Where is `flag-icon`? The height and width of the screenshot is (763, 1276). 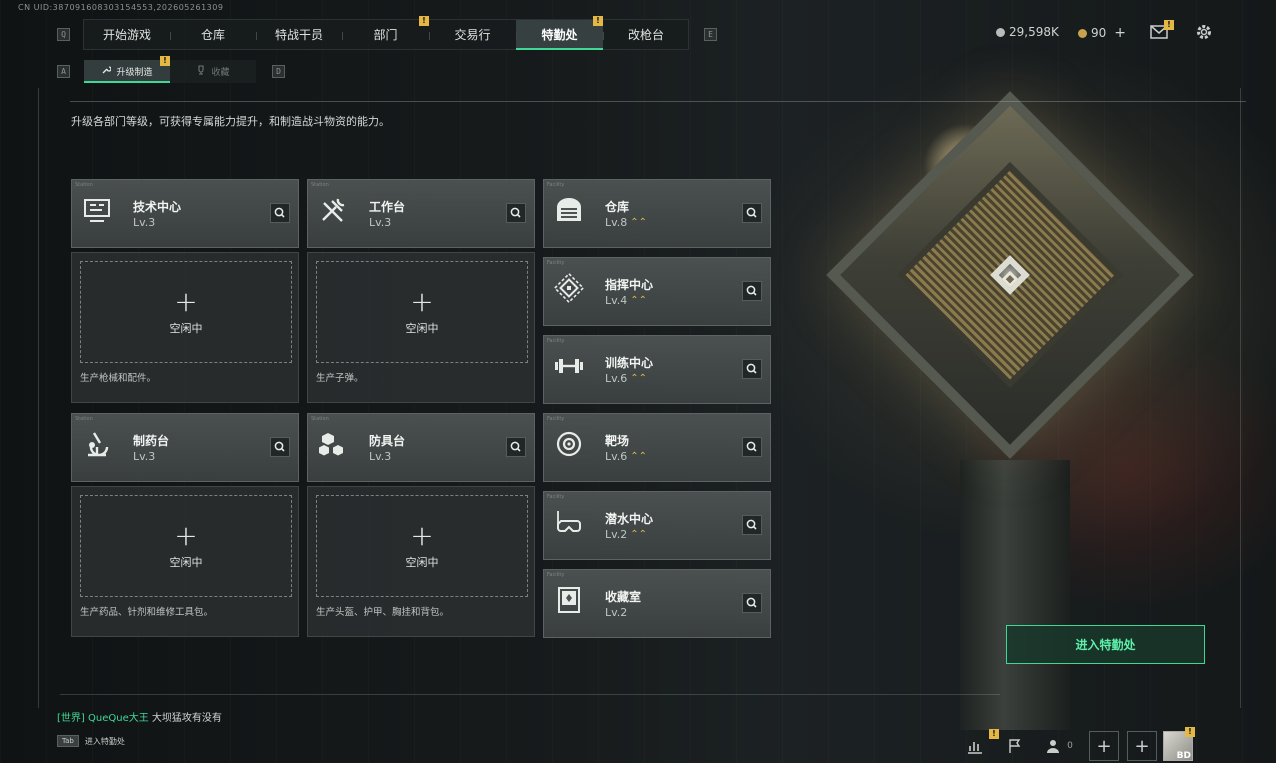
flag-icon is located at coordinates (1015, 746).